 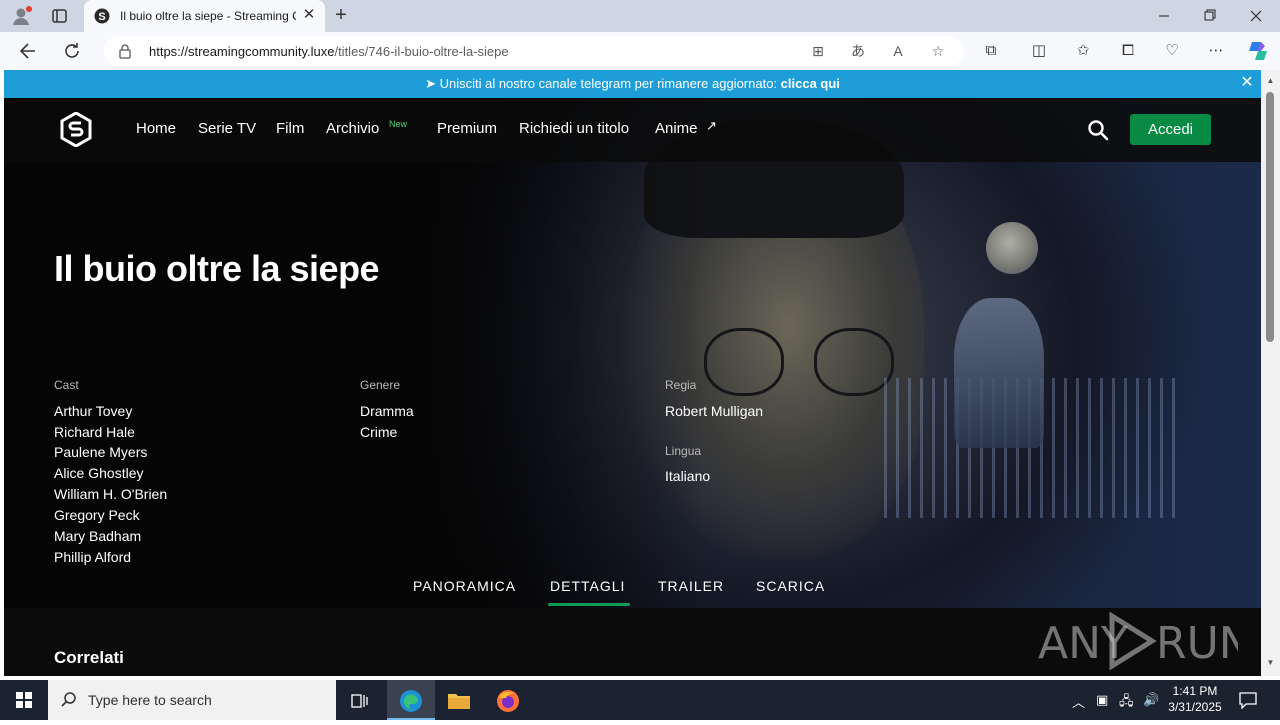 I want to click on external-link-icon: ↗, so click(x=711, y=125).